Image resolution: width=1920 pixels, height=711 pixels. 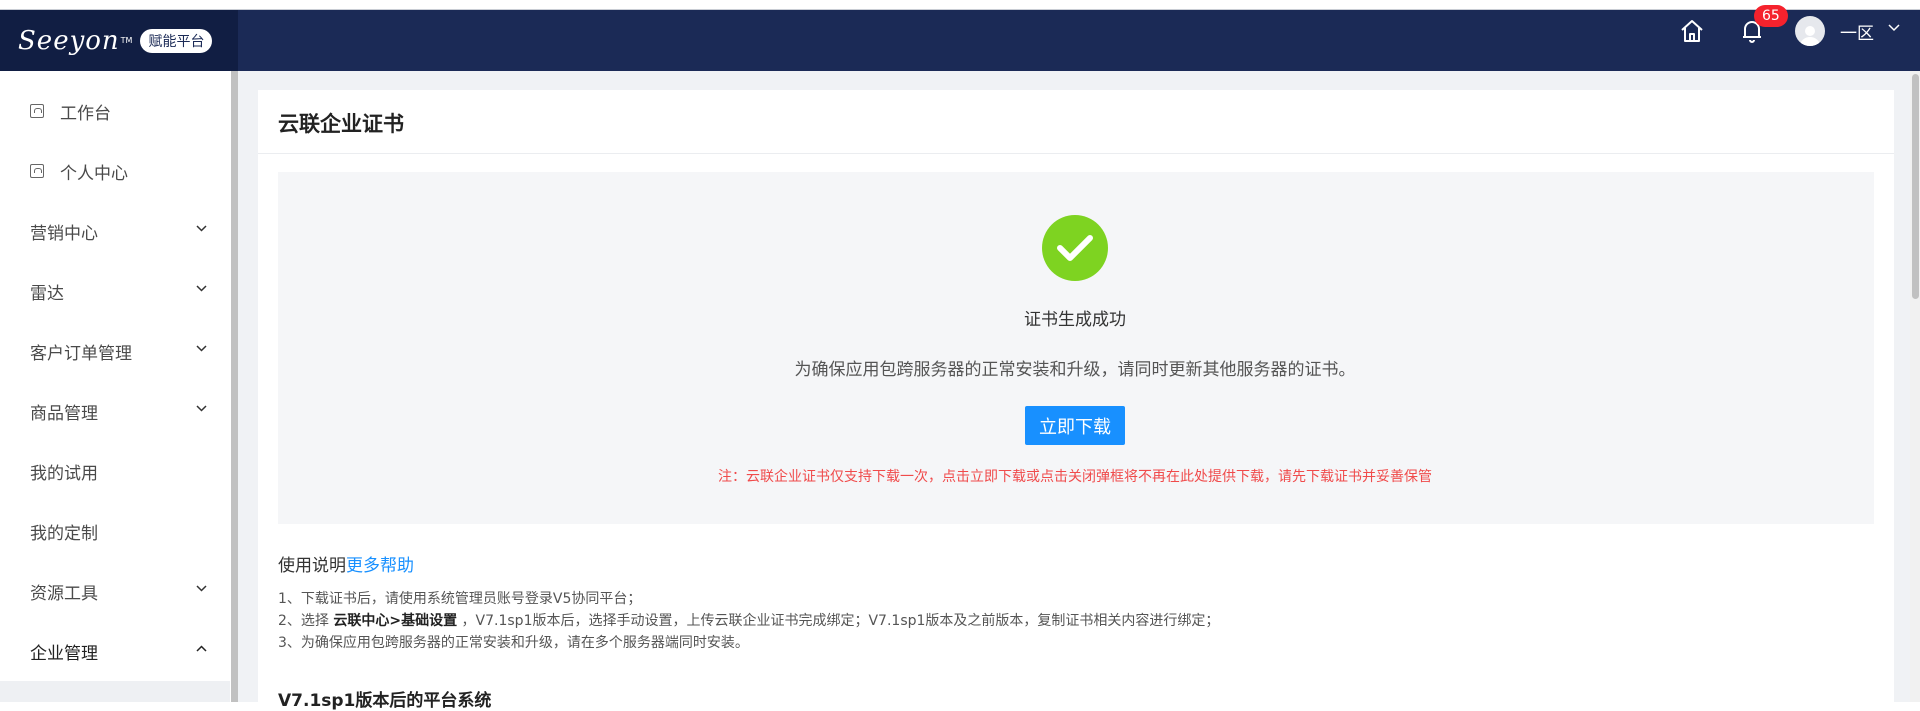 I want to click on sidebar-item-label: 营销中心, so click(x=64, y=233).